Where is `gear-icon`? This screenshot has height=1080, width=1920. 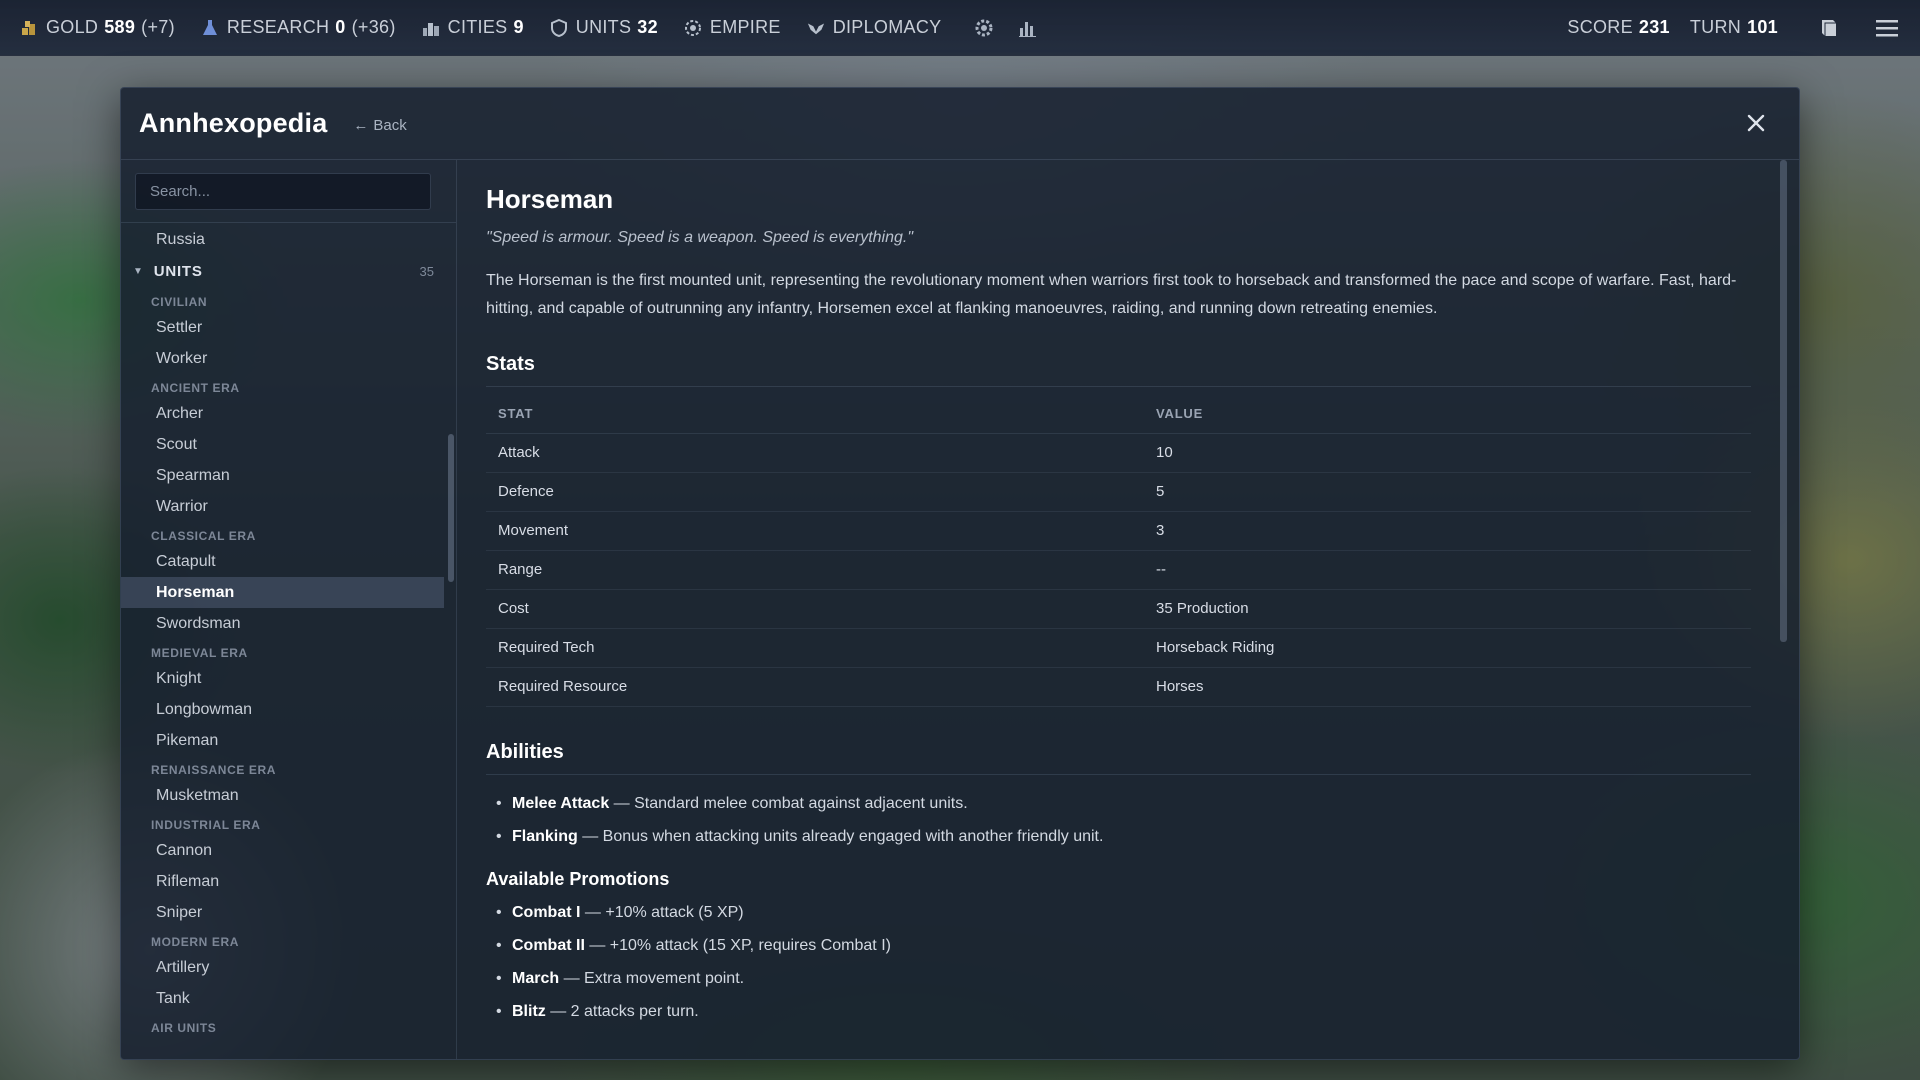
gear-icon is located at coordinates (984, 28).